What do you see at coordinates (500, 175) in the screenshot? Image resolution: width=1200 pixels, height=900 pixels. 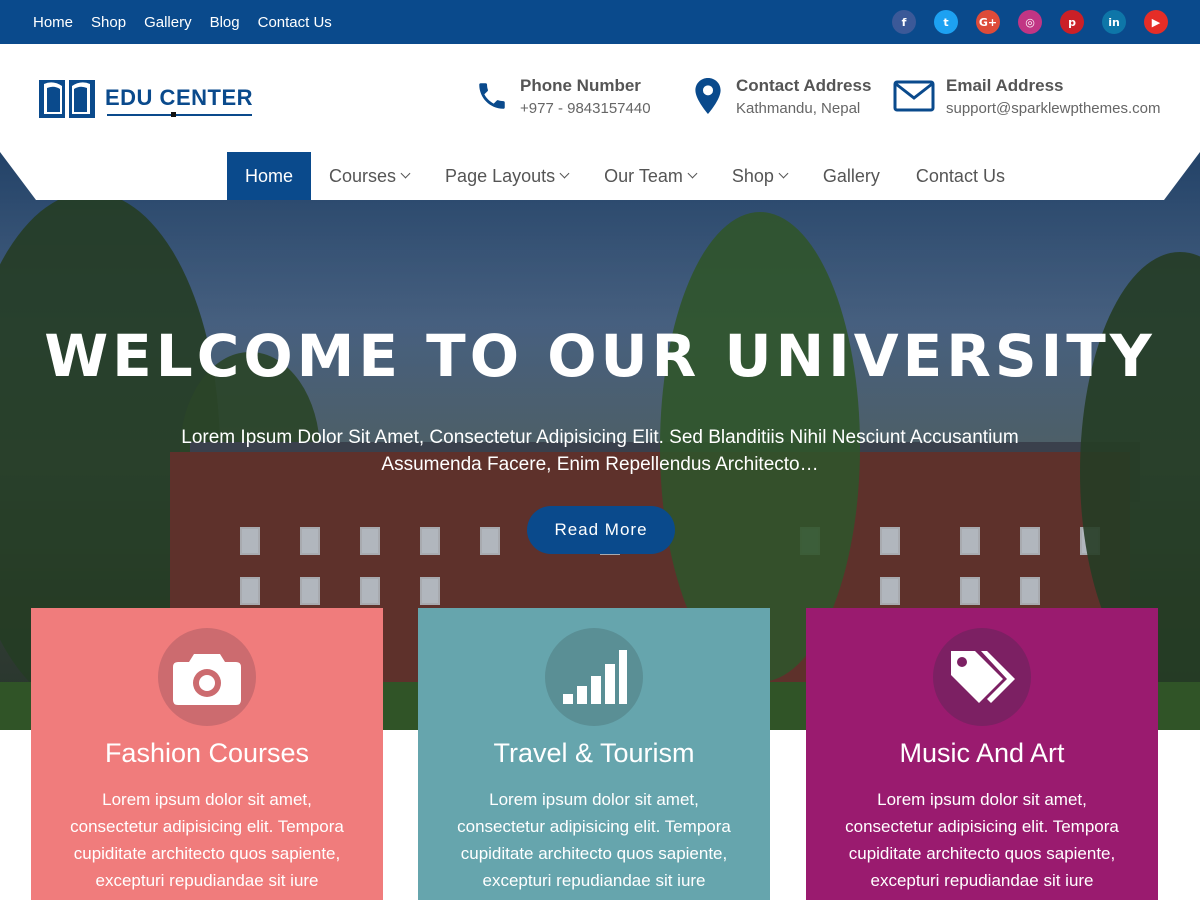 I see `nav-item-label: Page Layouts` at bounding box center [500, 175].